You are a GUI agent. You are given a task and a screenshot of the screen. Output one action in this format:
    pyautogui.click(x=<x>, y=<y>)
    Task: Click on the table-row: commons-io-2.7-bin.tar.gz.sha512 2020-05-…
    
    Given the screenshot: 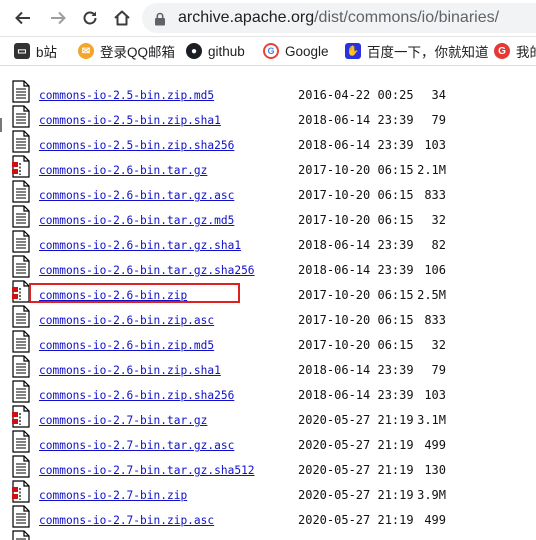 What is the action you would take?
    pyautogui.click(x=268, y=470)
    